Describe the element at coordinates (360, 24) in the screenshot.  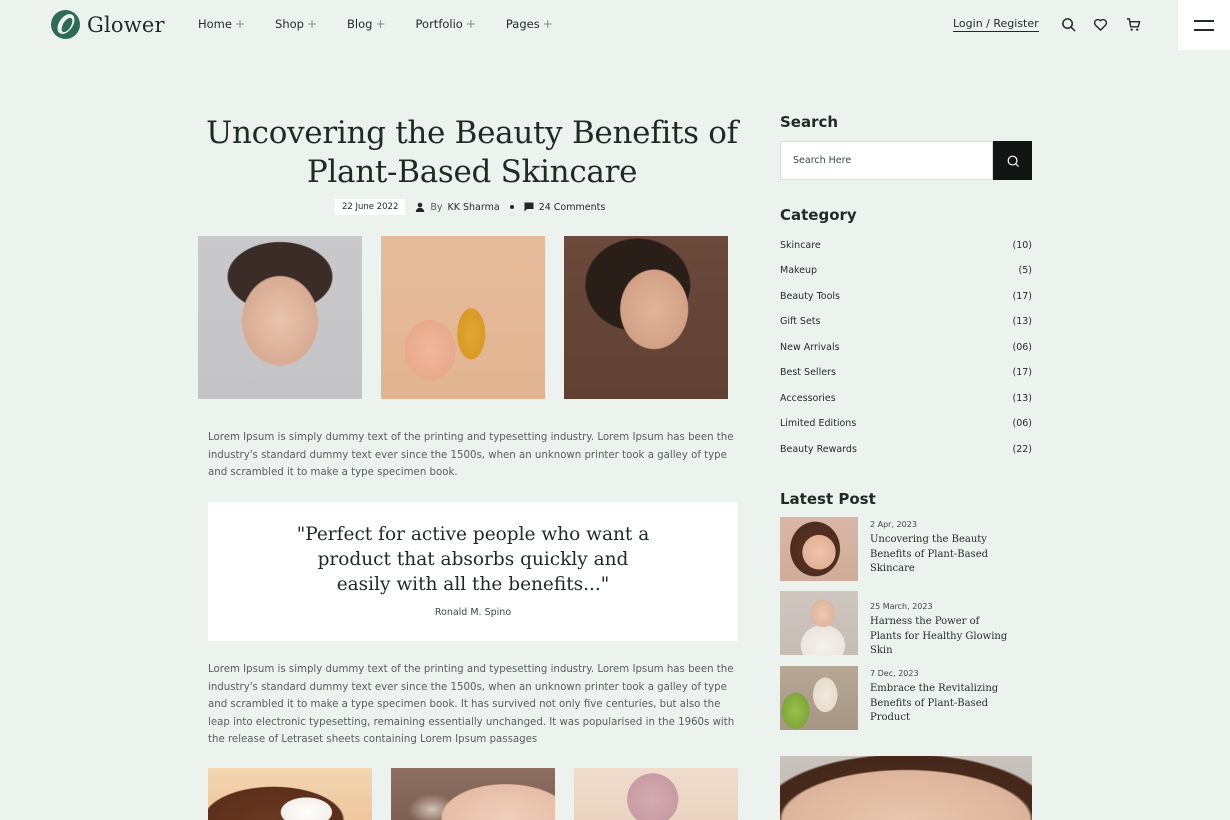
I see `nav-label: Blog` at that location.